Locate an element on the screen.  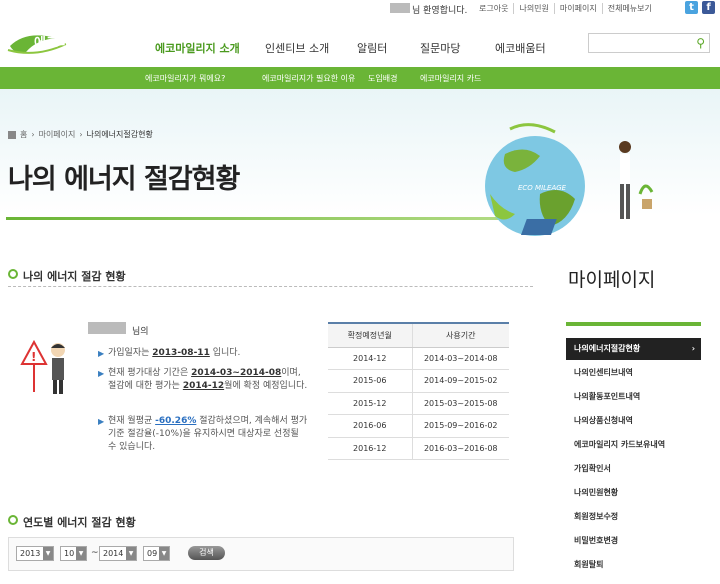
logout-link: 로그아웃 is located at coordinates (493, 8).